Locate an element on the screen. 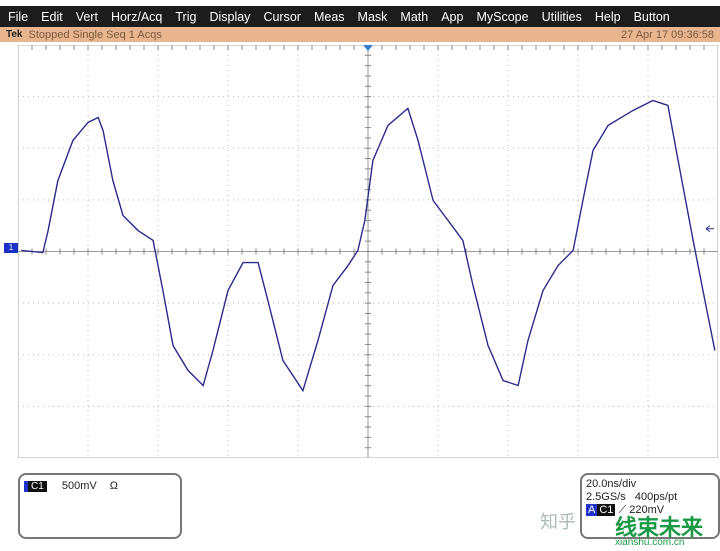 The width and height of the screenshot is (720, 551). horizontal-scale: 20.0ns/div is located at coordinates (611, 484).